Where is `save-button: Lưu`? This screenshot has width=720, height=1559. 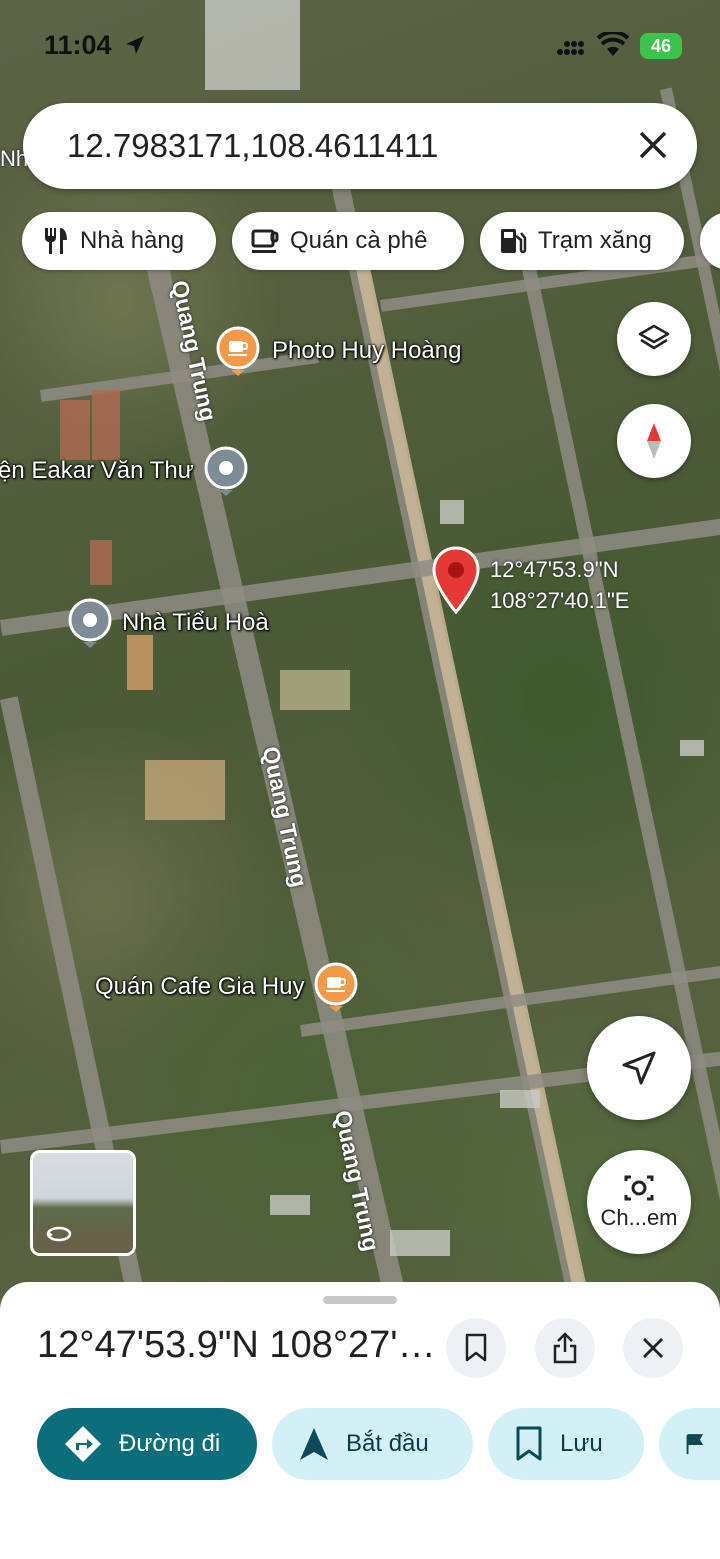 save-button: Lưu is located at coordinates (566, 1444).